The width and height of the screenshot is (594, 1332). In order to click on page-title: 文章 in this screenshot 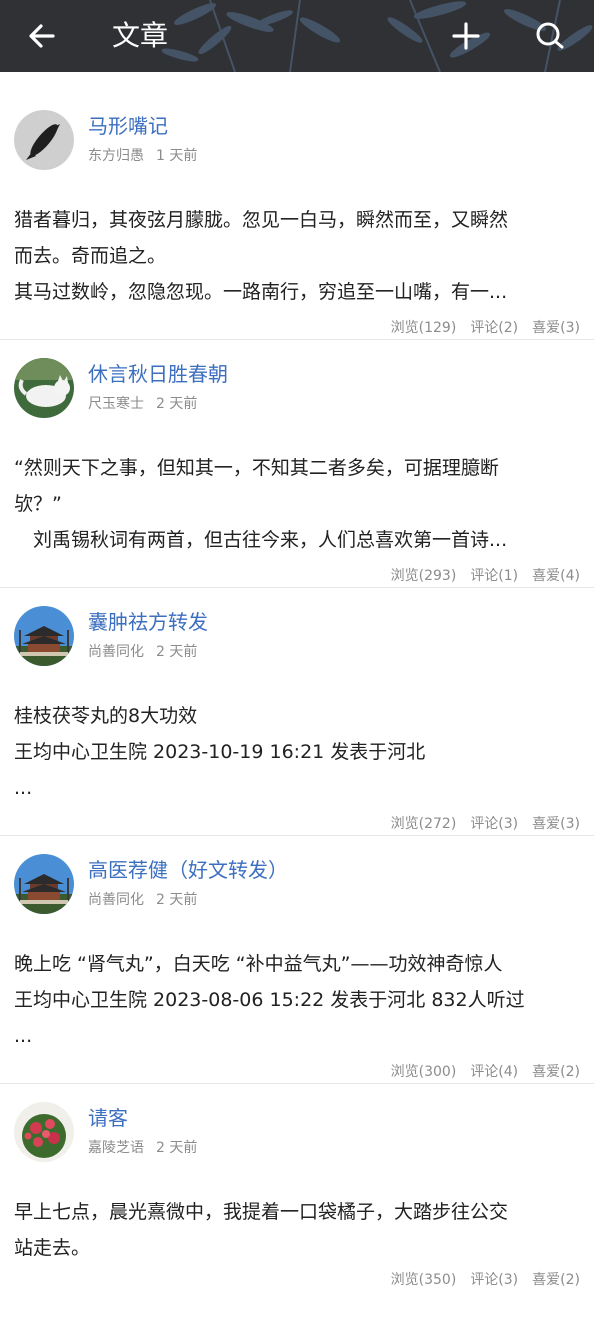, I will do `click(140, 35)`.